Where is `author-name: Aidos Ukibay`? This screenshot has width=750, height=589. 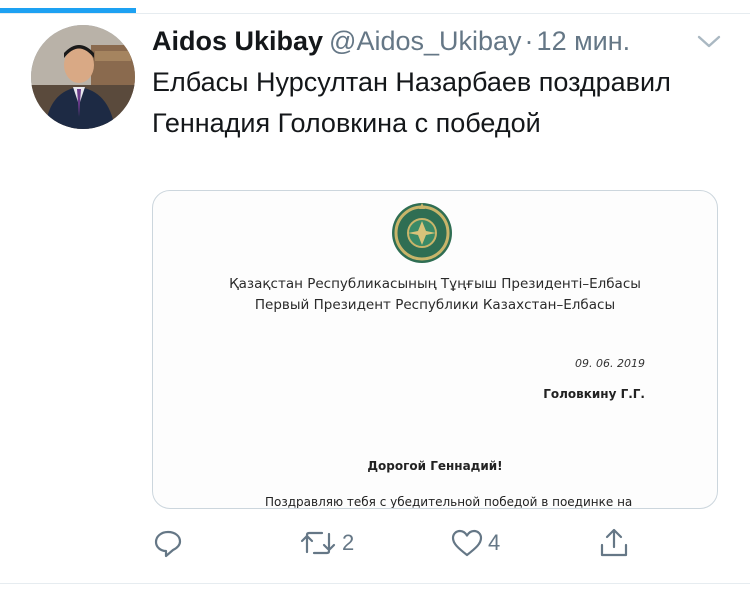 author-name: Aidos Ukibay is located at coordinates (237, 41).